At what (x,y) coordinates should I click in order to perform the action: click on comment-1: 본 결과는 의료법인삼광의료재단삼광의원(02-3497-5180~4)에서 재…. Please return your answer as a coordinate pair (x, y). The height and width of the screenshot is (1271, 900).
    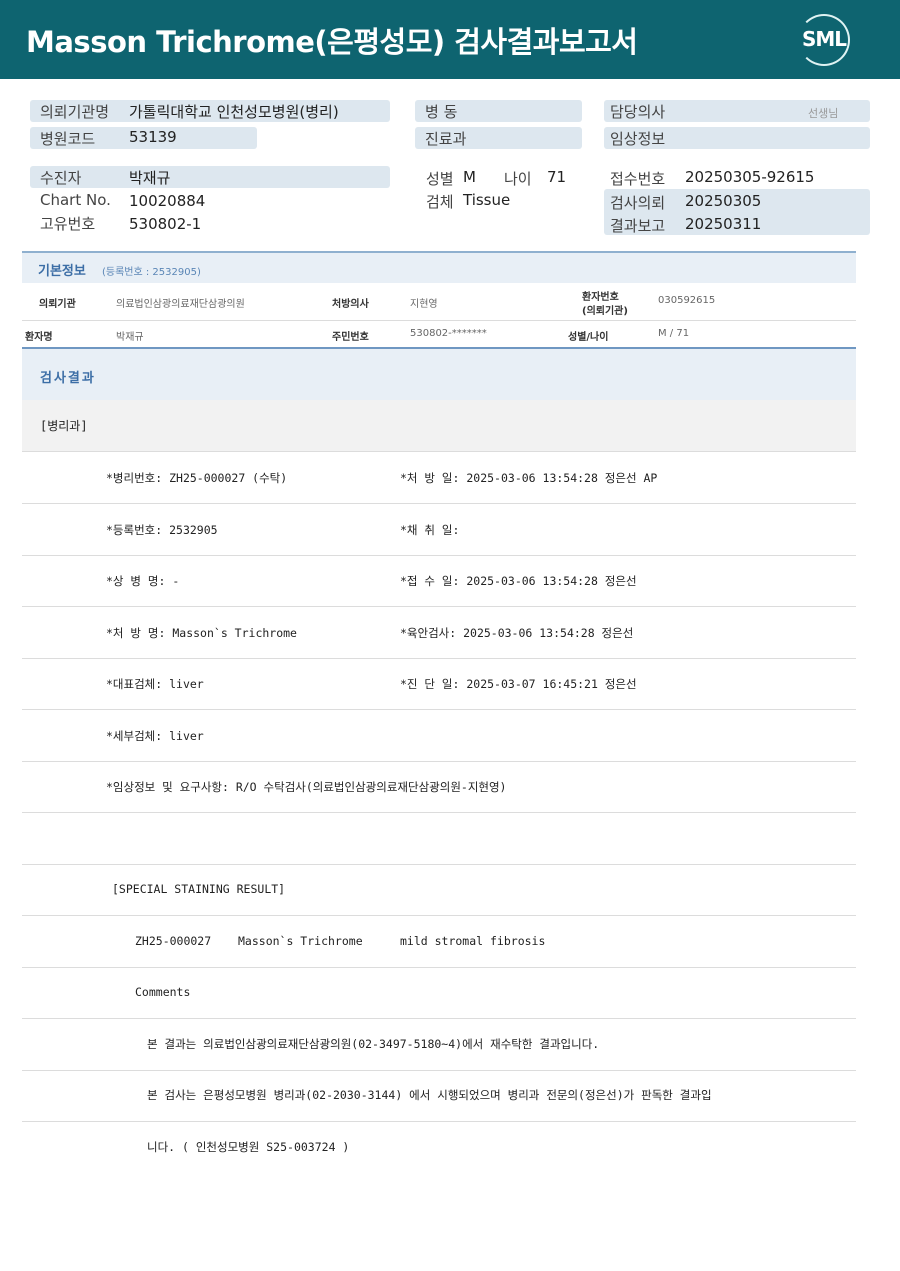
    Looking at the image, I should click on (373, 1044).